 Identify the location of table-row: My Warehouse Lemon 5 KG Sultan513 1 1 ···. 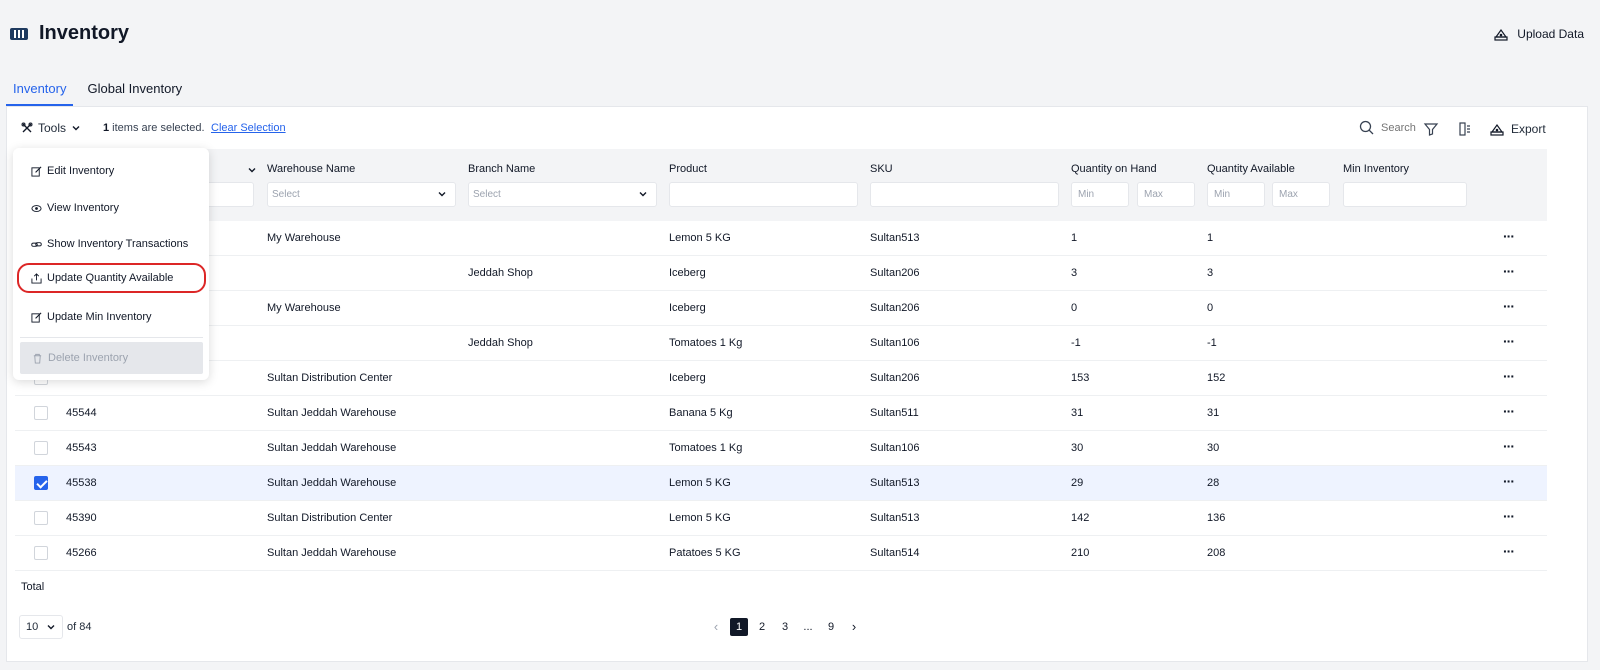
(781, 238).